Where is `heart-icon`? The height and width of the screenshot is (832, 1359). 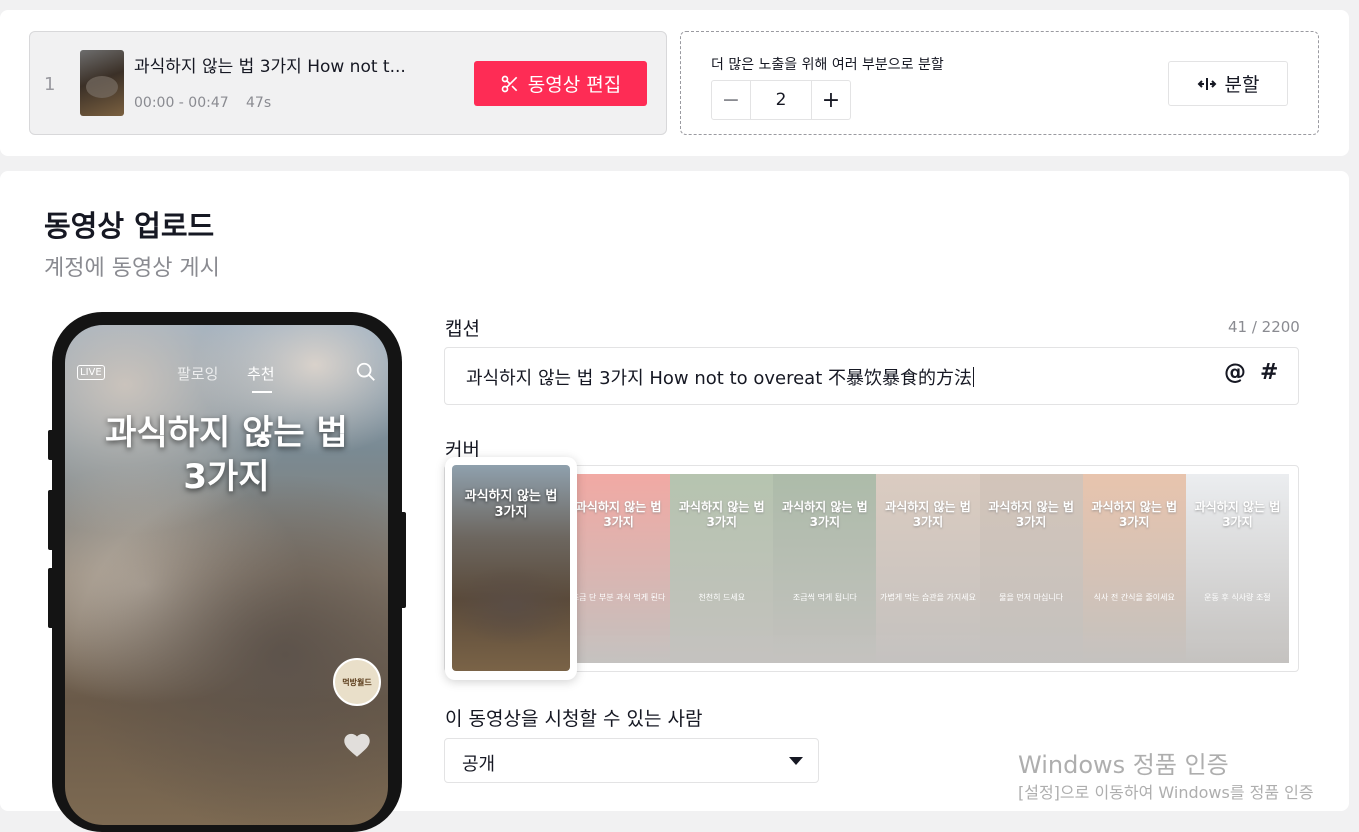 heart-icon is located at coordinates (357, 745).